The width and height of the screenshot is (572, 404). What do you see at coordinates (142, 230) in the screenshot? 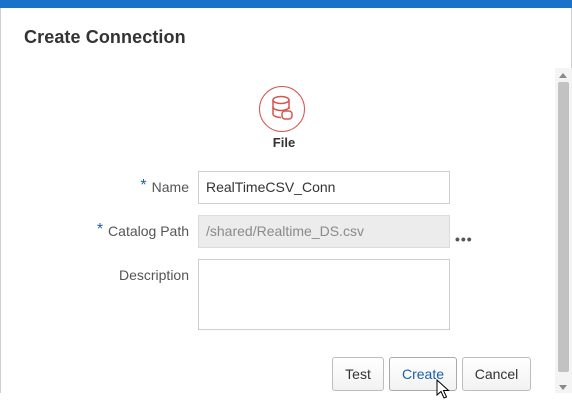
I see `catalog-path-label: * Catalog Path` at bounding box center [142, 230].